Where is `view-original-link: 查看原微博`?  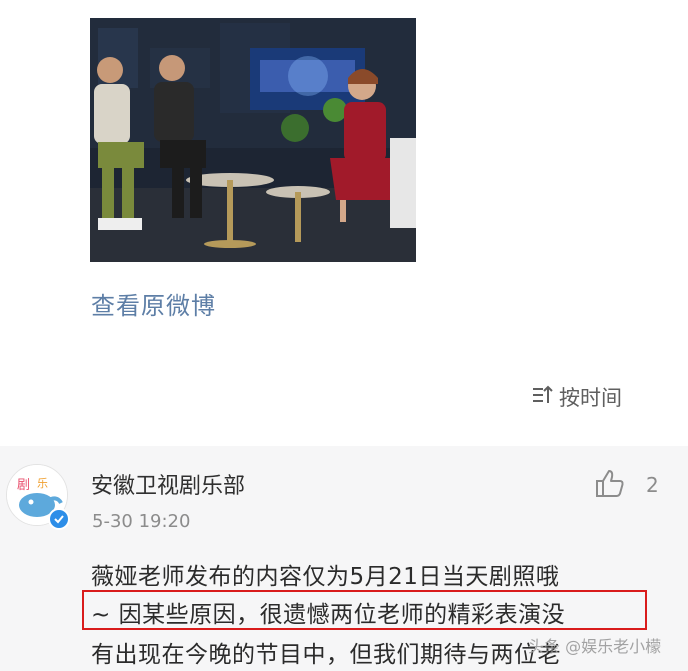
view-original-link: 查看原微博 is located at coordinates (153, 303).